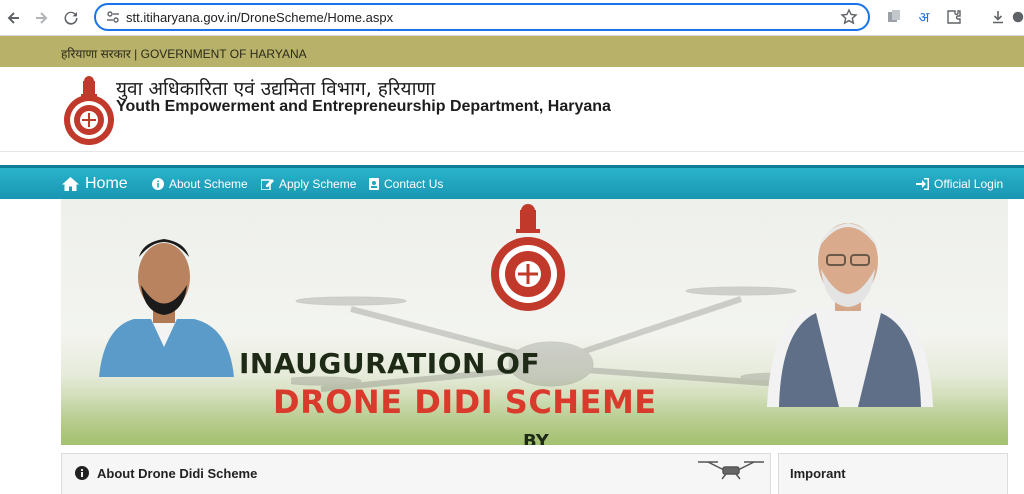 This screenshot has width=1024, height=494. I want to click on edit-icon, so click(267, 184).